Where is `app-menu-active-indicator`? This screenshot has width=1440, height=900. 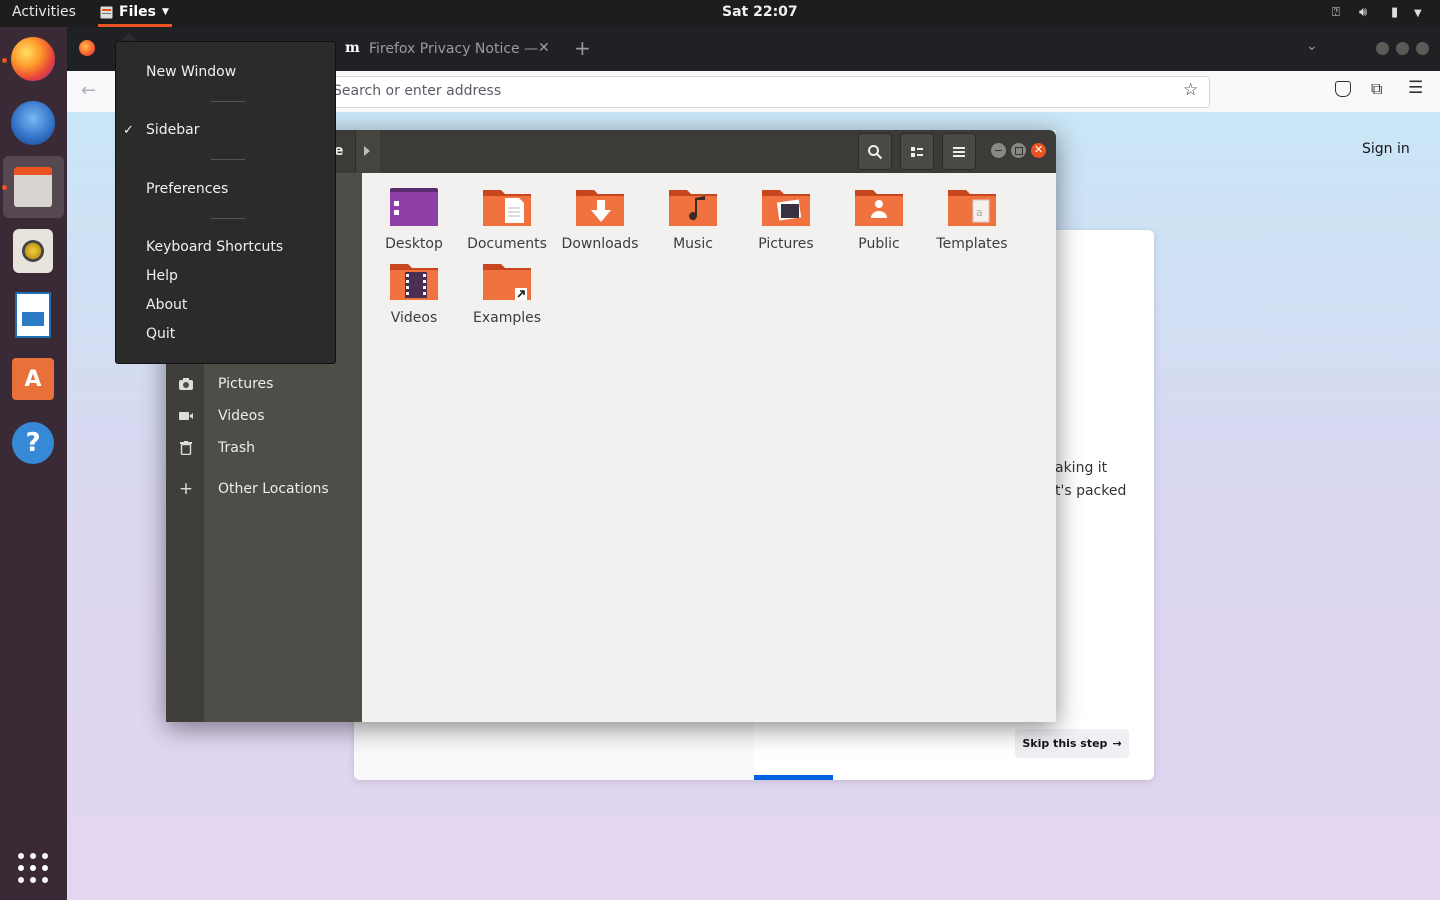
app-menu-active-indicator is located at coordinates (135, 25).